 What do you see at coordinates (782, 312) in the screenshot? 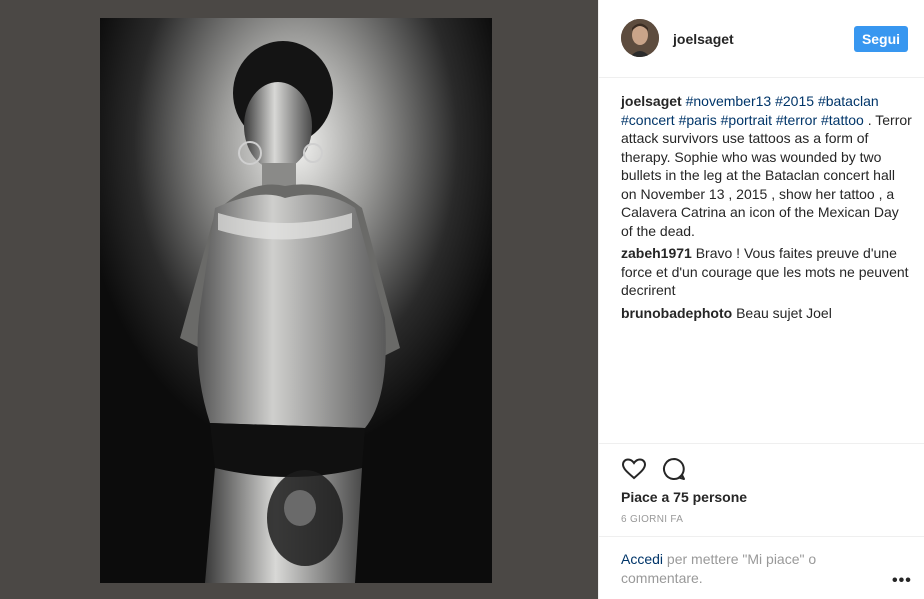
I see `comment-text: Beau sujet Joel` at bounding box center [782, 312].